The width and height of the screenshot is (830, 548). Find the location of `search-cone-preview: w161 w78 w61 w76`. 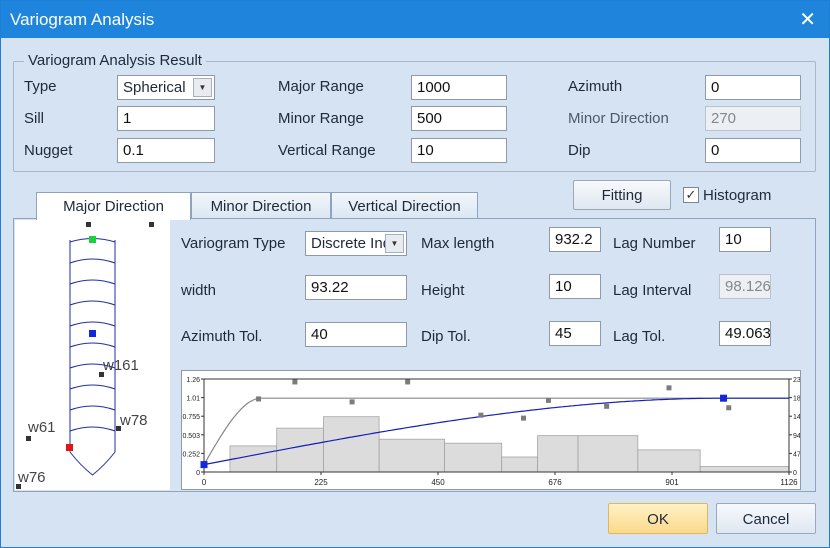

search-cone-preview: w161 w78 w61 w76 is located at coordinates (92, 355).